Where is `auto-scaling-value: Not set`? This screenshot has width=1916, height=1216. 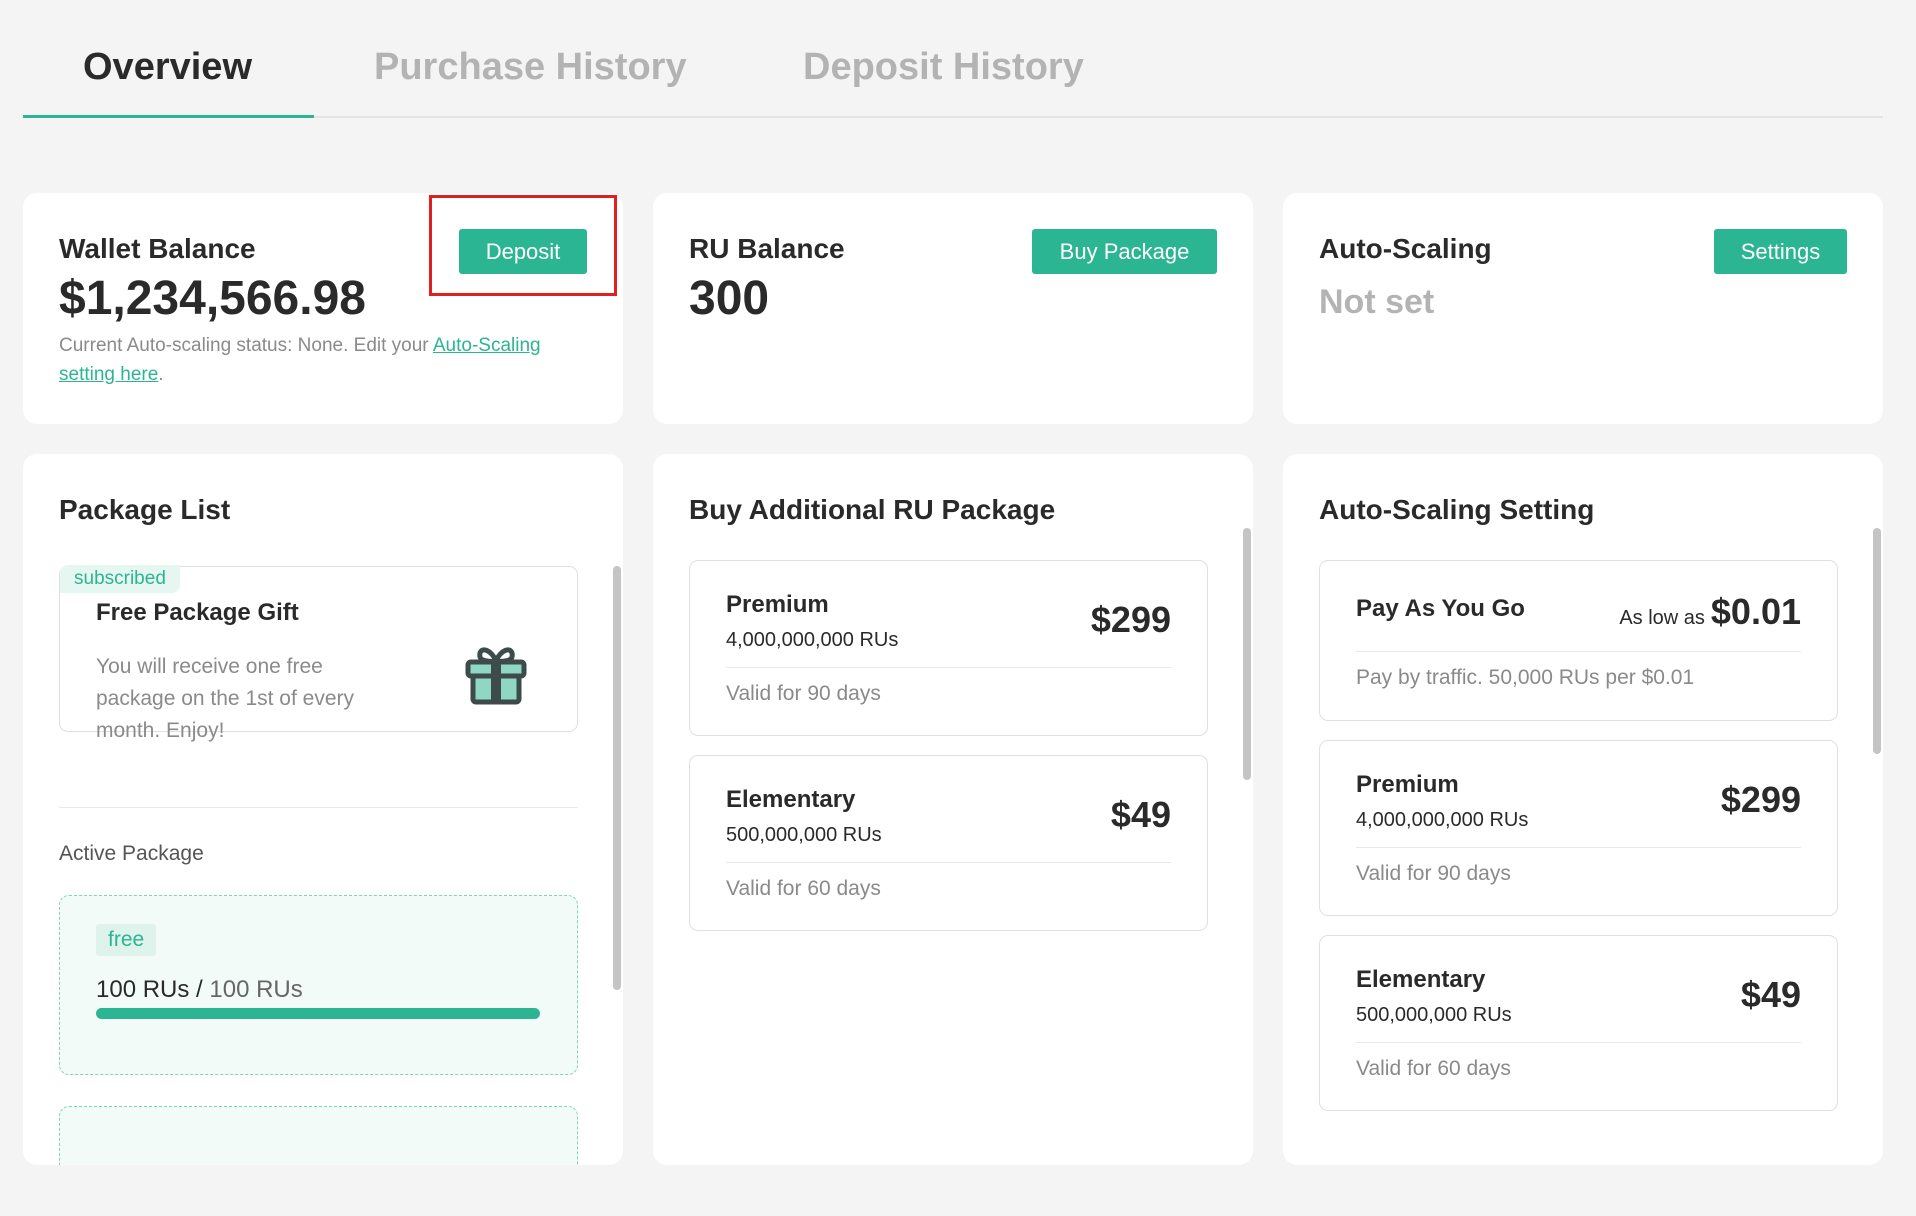
auto-scaling-value: Not set is located at coordinates (1377, 302).